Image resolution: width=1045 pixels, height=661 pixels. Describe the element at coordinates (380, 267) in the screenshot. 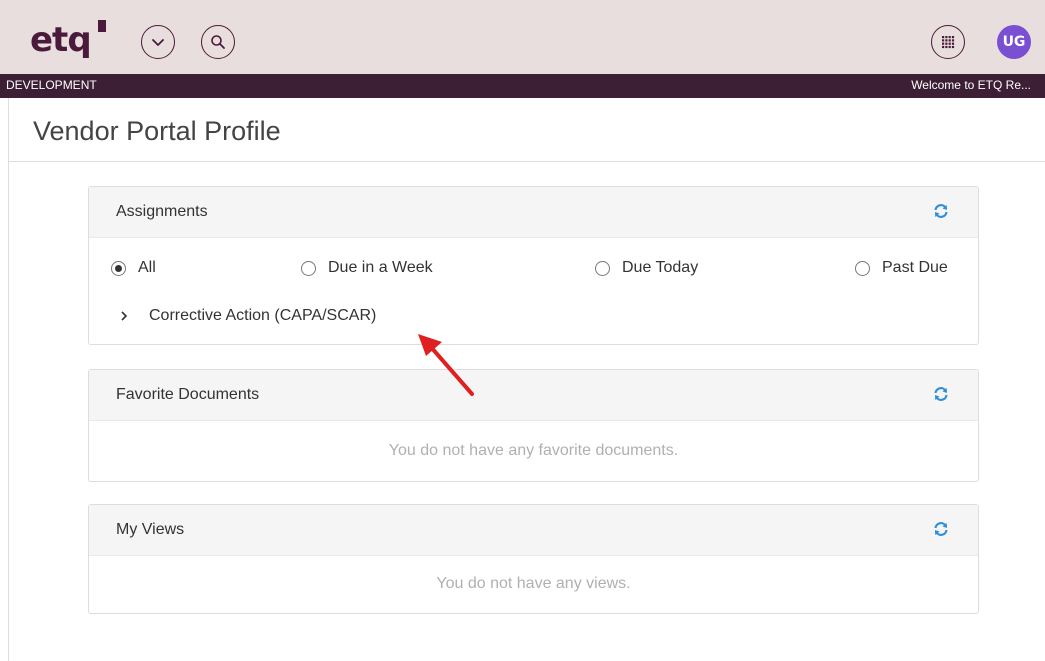

I see `filter-due-in-a-week-label: Due in a Week` at that location.